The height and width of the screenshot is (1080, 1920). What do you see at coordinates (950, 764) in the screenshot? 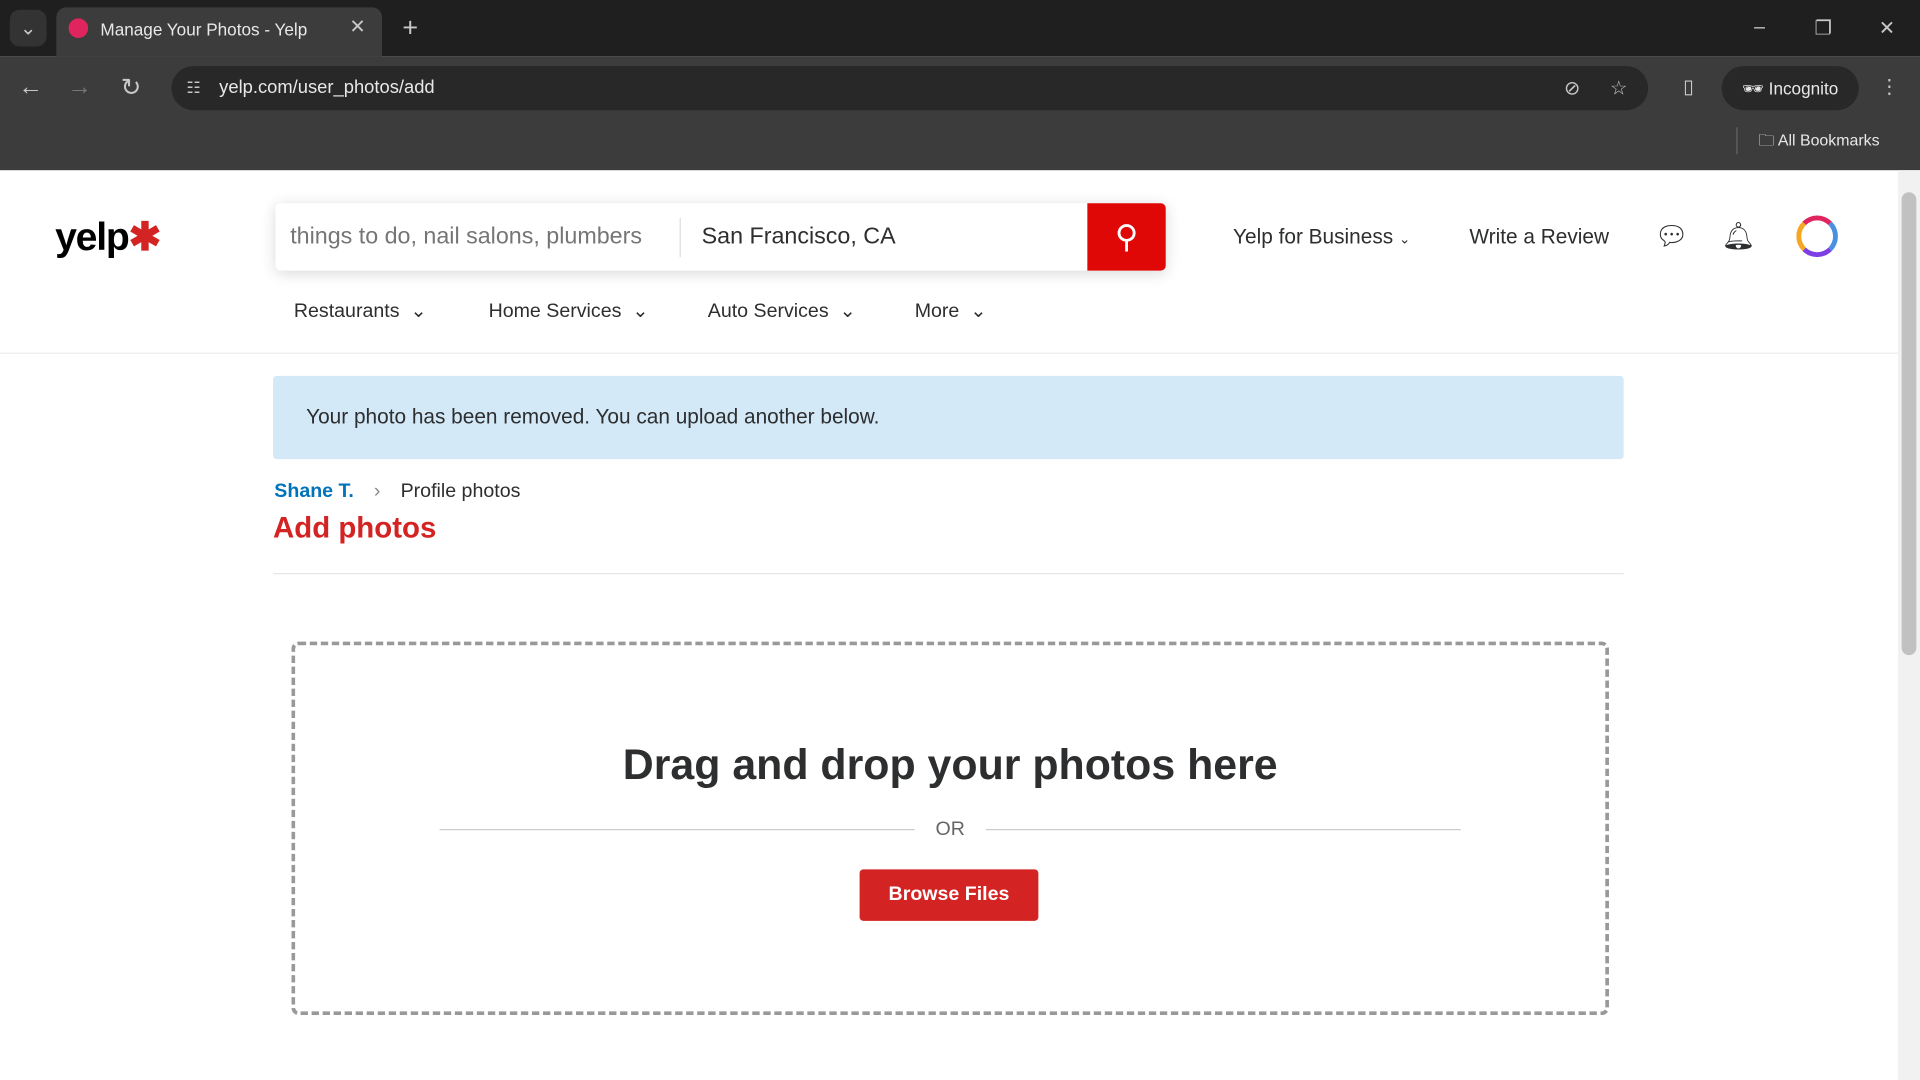
I see `dropzone-heading: Drag and drop your photos here` at bounding box center [950, 764].